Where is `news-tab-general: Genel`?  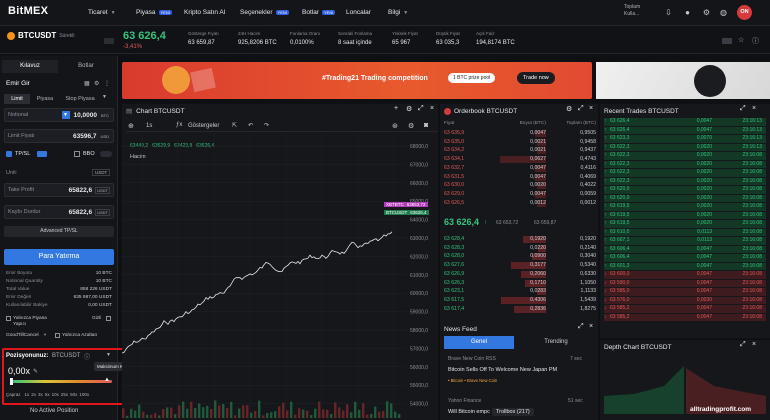
news-tab-general: Genel is located at coordinates (479, 342).